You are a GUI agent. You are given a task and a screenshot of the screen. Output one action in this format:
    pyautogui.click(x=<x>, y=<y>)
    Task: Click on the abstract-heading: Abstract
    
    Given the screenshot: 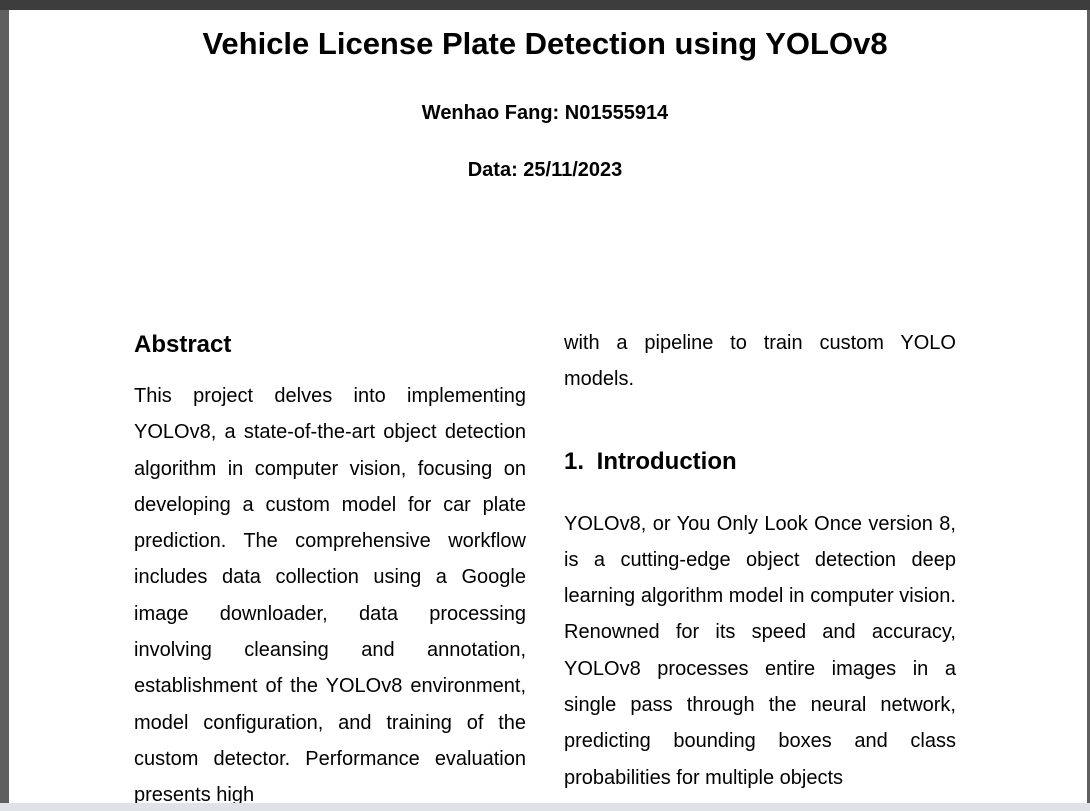 What is the action you would take?
    pyautogui.click(x=183, y=344)
    